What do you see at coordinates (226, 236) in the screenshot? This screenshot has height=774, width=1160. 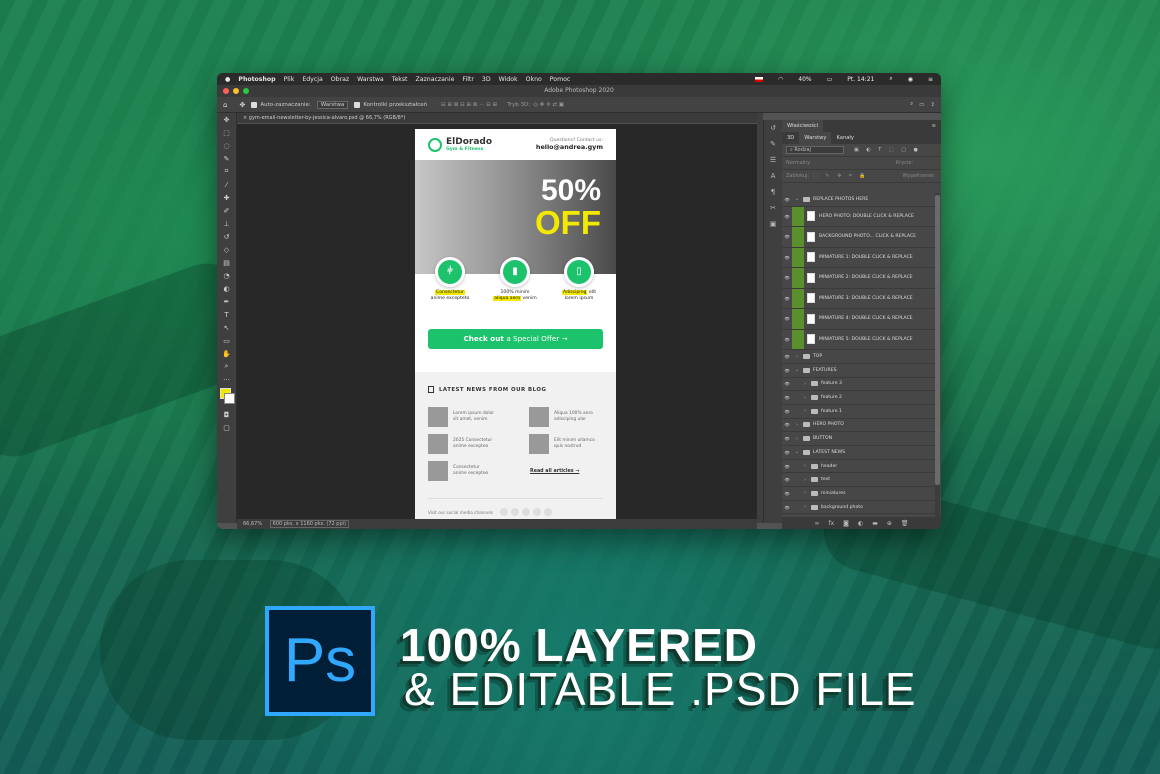 I see `history-brush-icon: ↺` at bounding box center [226, 236].